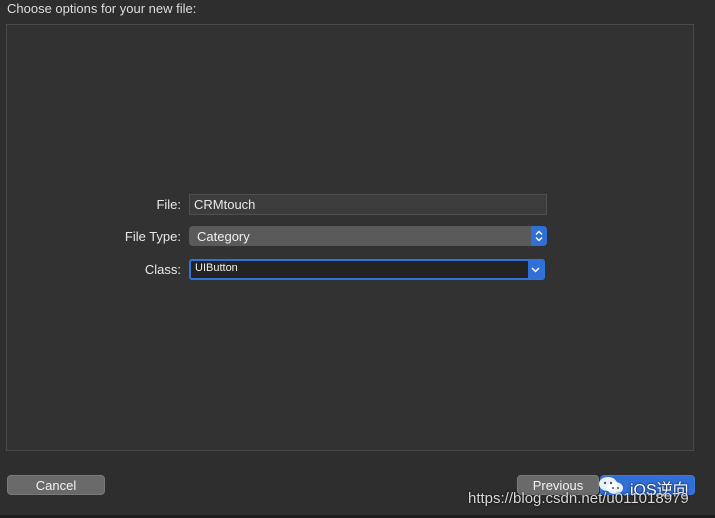  Describe the element at coordinates (56, 485) in the screenshot. I see `cancel-button: Cancel` at that location.